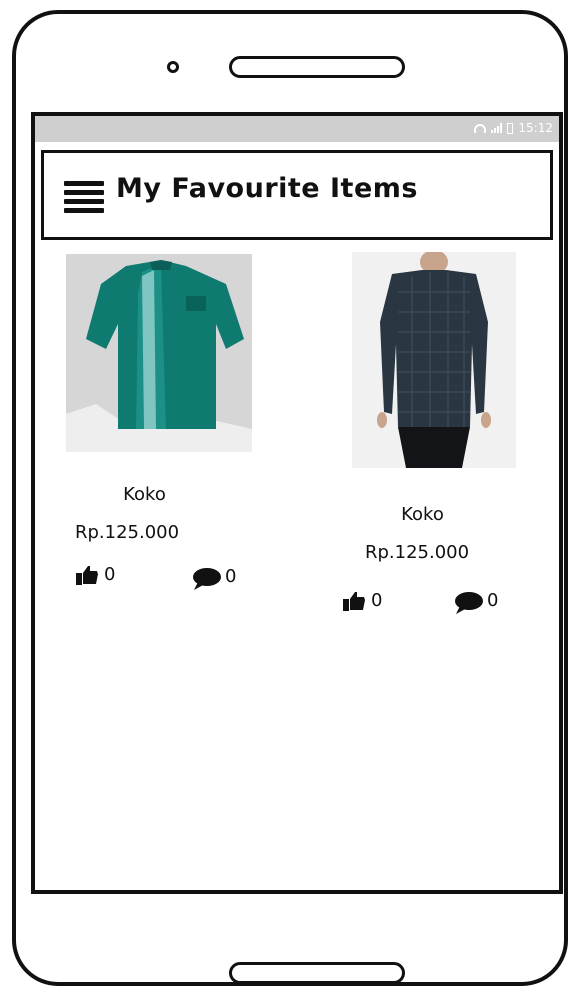 This screenshot has height=994, width=581. Describe the element at coordinates (510, 128) in the screenshot. I see `battery-icon` at that location.